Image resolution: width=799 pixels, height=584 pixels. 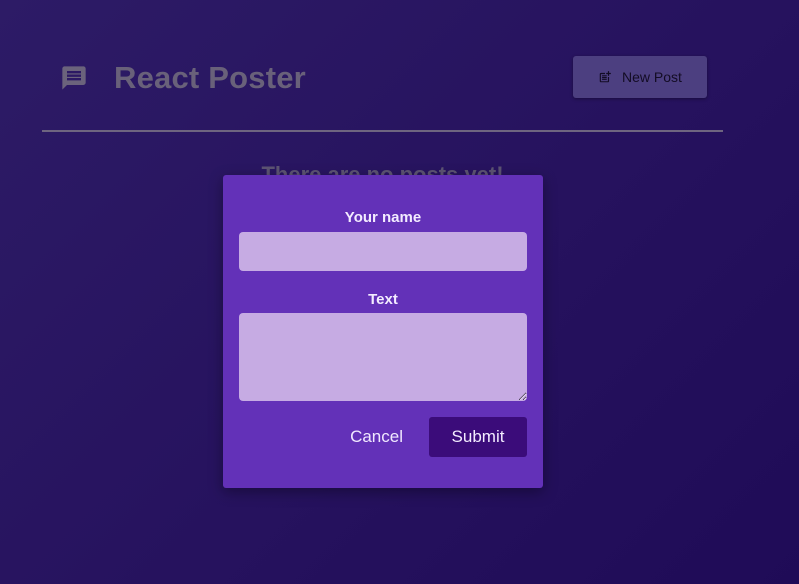 What do you see at coordinates (376, 437) in the screenshot?
I see `cancel-button: Cancel` at bounding box center [376, 437].